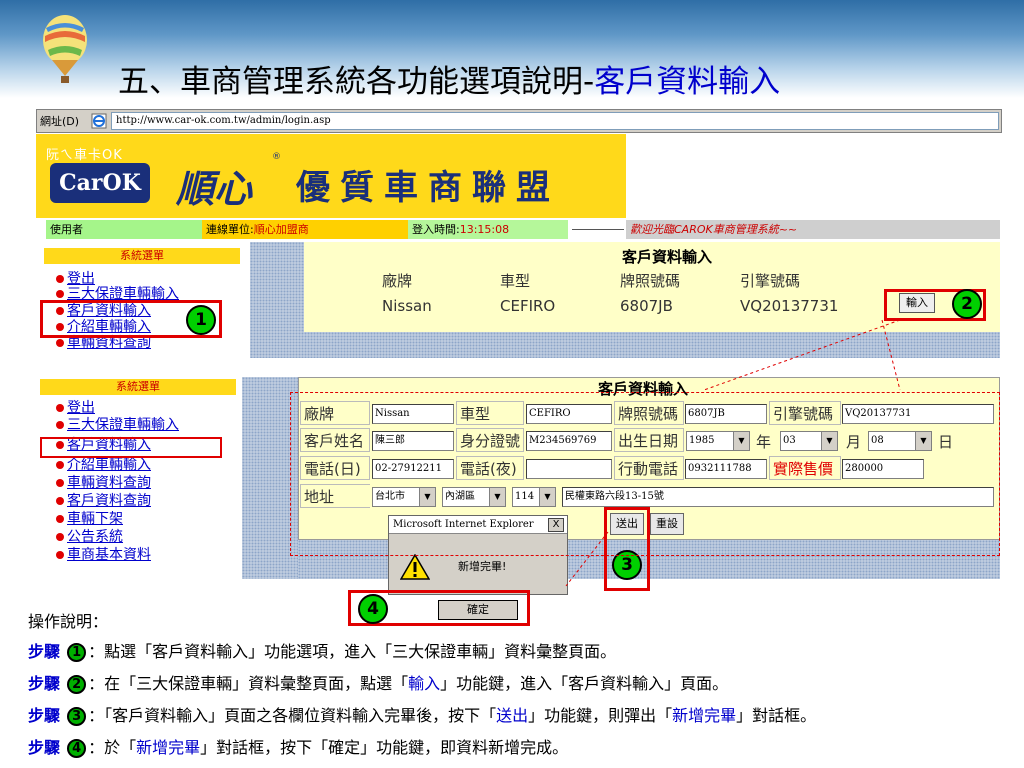 The image size is (1024, 768). I want to click on menu-item-guarantee-input: 三大保證車輛輸入, so click(117, 425).